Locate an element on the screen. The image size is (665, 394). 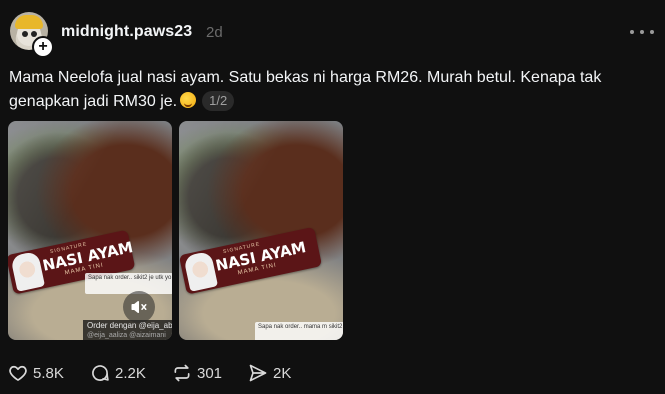
repost-button: 301 is located at coordinates (210, 373).